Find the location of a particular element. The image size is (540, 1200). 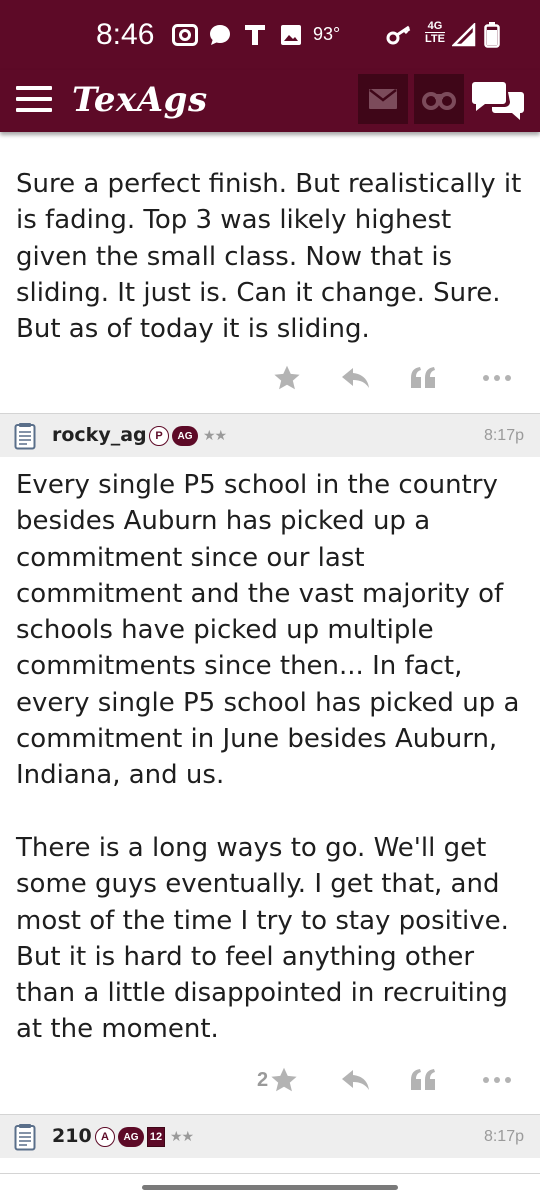

key-icon is located at coordinates (400, 35).